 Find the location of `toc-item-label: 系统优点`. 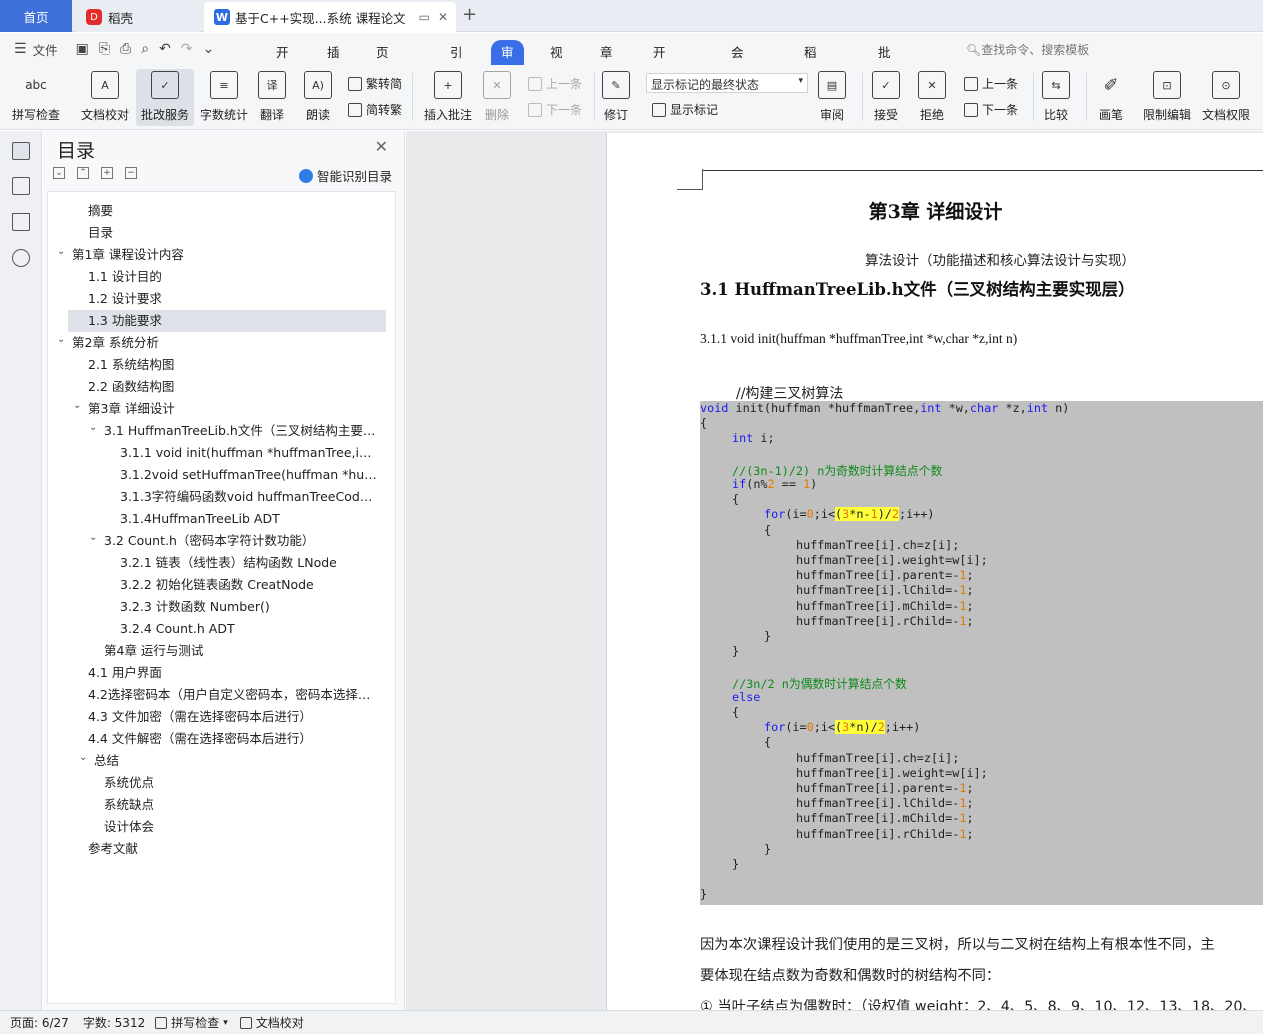

toc-item-label: 系统优点 is located at coordinates (129, 782).